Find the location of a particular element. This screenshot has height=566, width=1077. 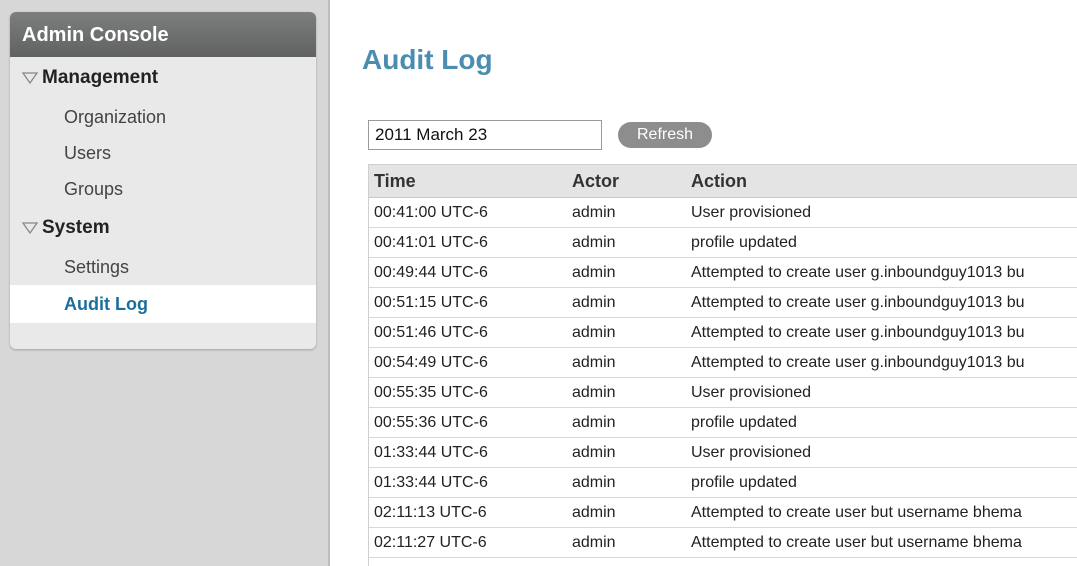

sidebar-title: Admin Console is located at coordinates (163, 34).